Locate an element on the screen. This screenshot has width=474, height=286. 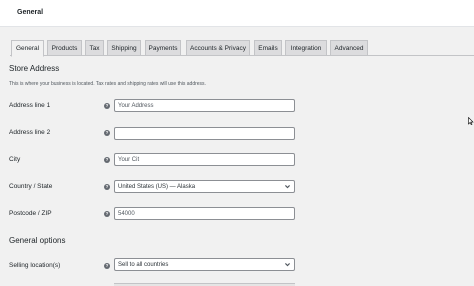
country-state-label: Country / State is located at coordinates (31, 186).